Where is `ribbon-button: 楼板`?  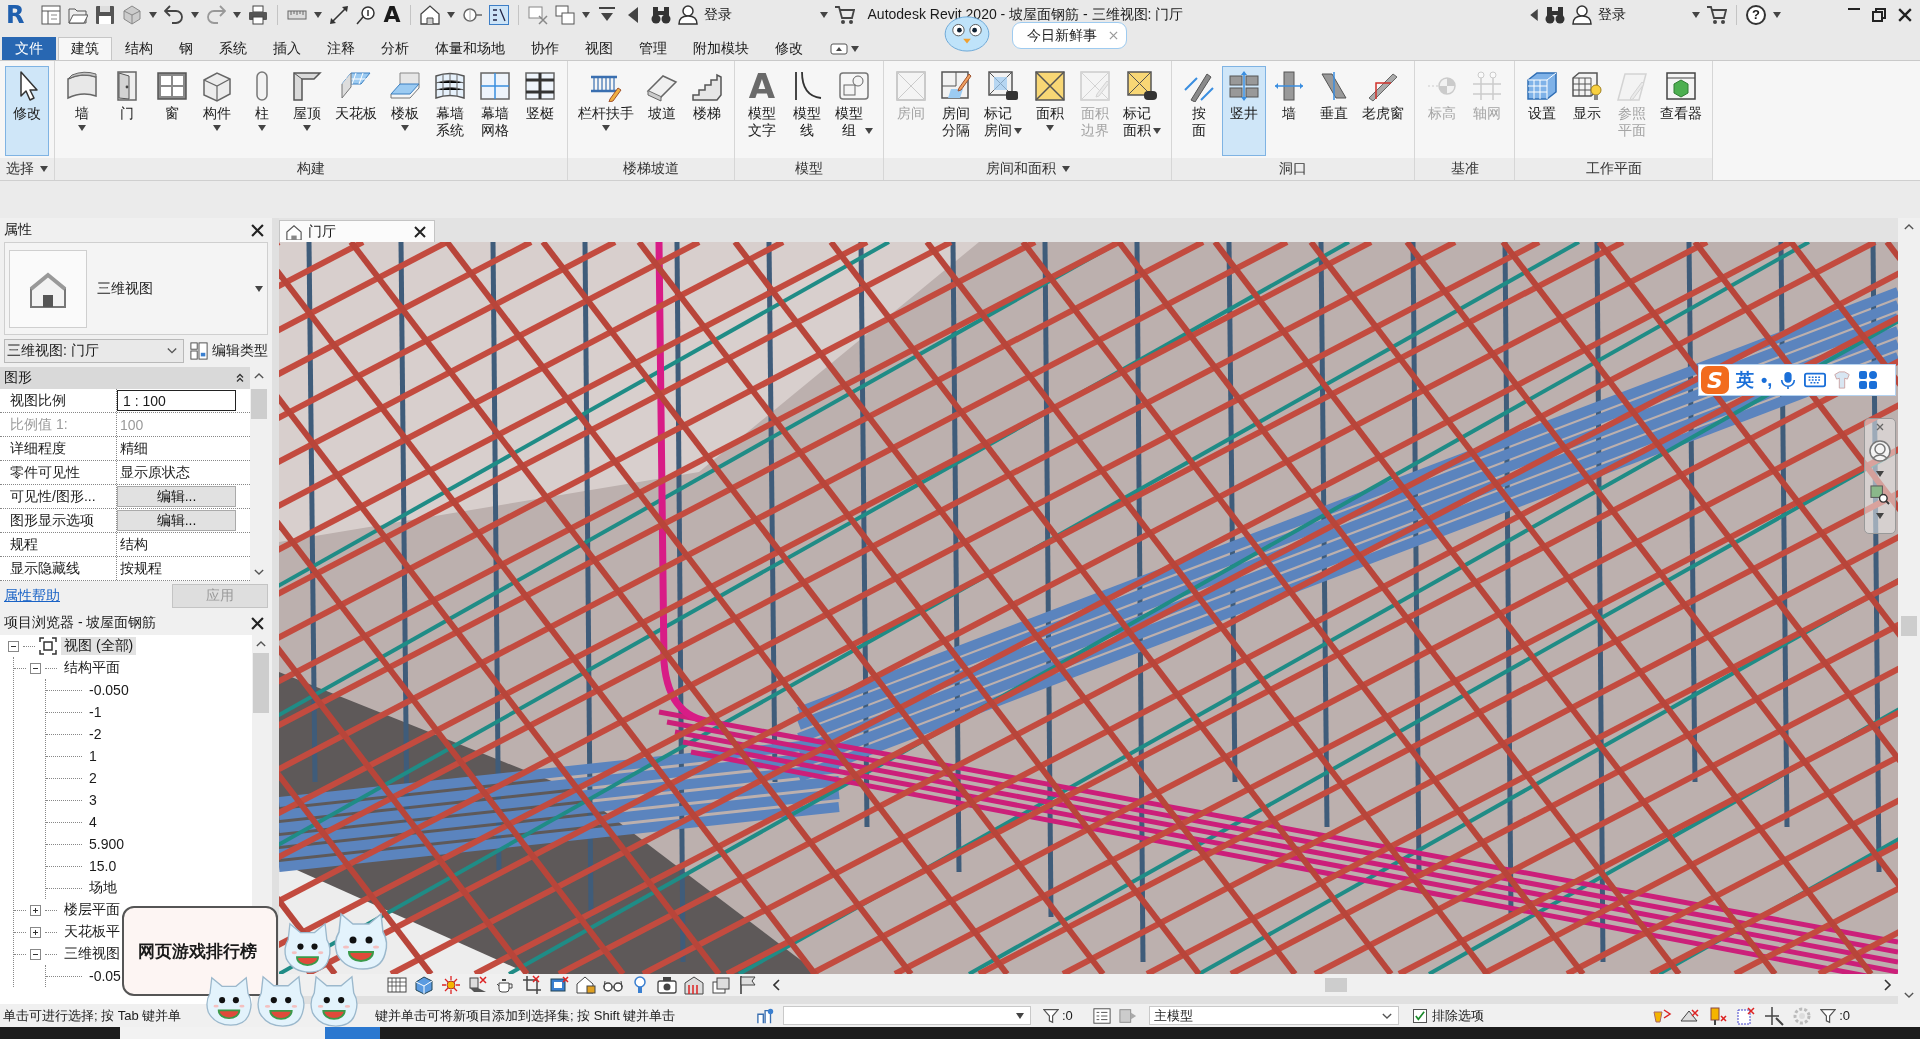 ribbon-button: 楼板 is located at coordinates (405, 111).